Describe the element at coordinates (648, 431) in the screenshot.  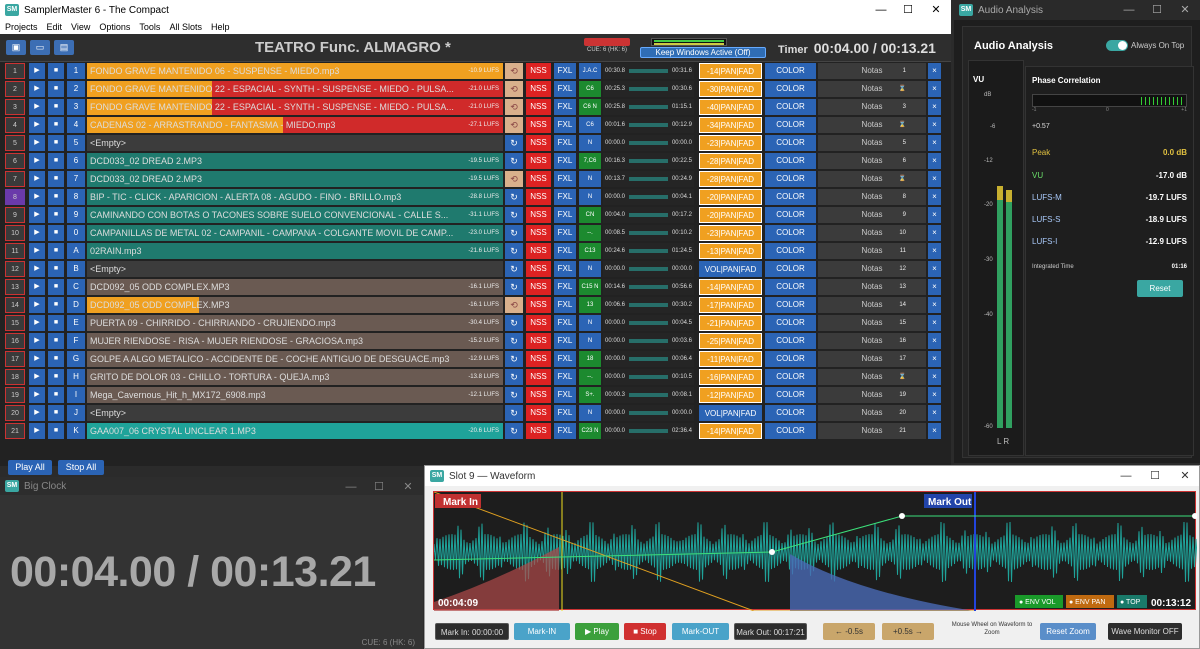
I see `mini-waveform: 00:00.0 02:36.4` at that location.